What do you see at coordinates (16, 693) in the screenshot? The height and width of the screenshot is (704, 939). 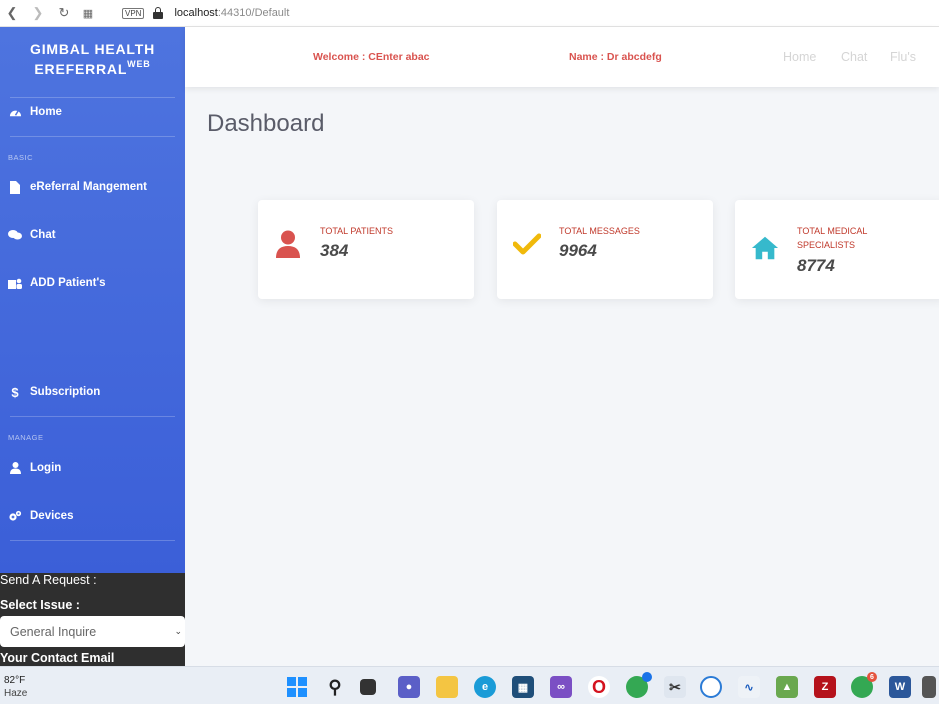 I see `weather-condition: Haze` at bounding box center [16, 693].